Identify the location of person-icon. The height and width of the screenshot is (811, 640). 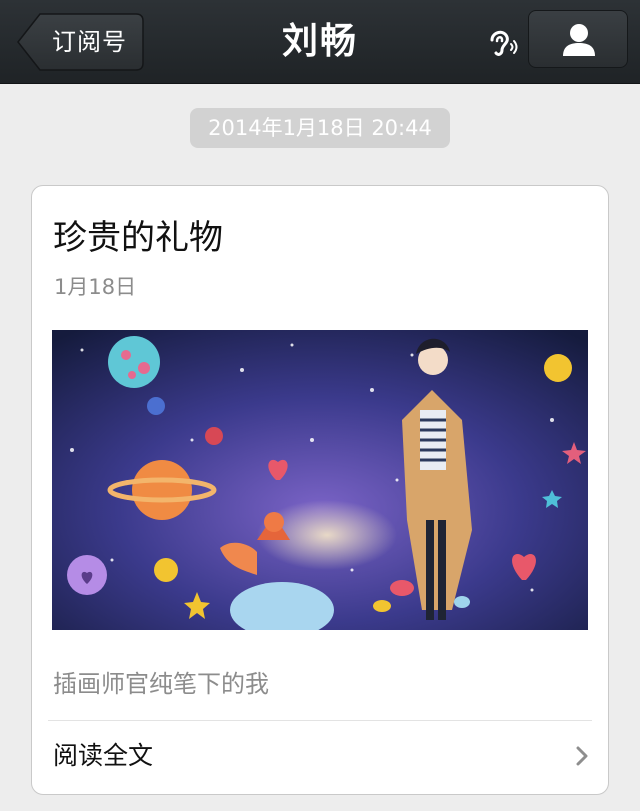
(579, 40).